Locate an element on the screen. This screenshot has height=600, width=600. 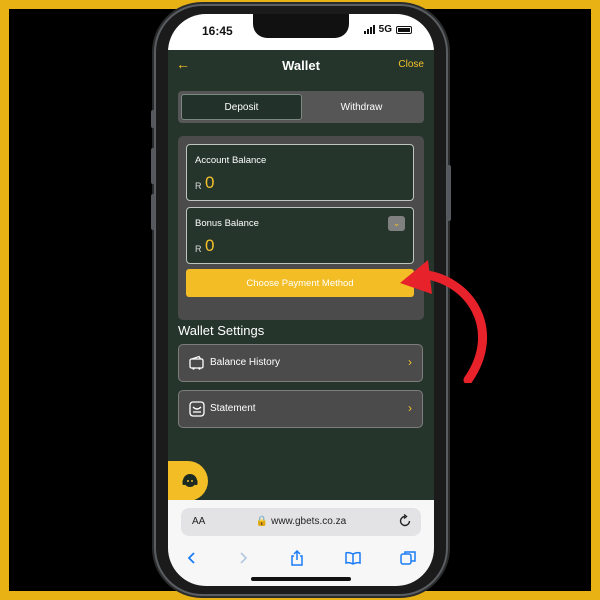
power-button is located at coordinates (449, 193).